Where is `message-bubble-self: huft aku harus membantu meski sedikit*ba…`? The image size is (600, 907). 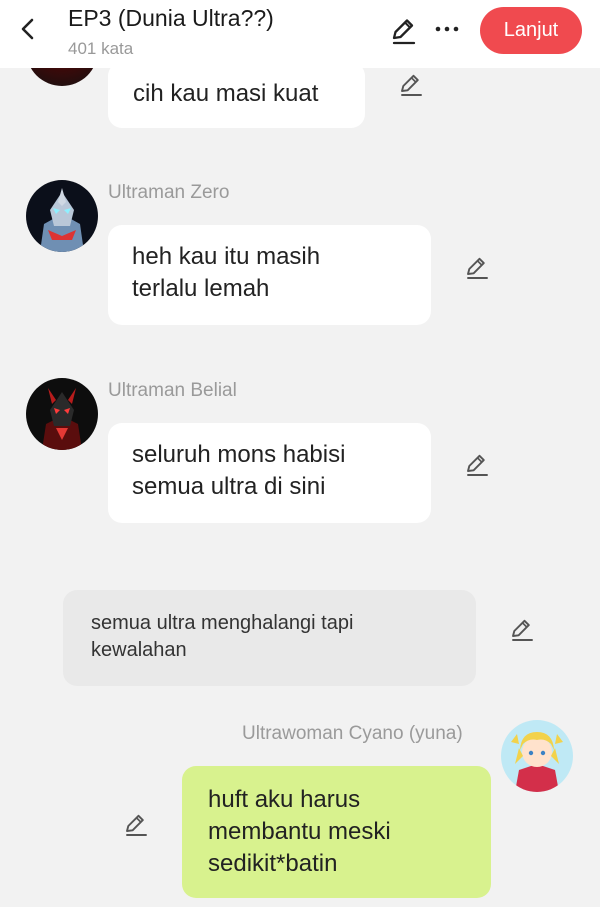 message-bubble-self: huft aku harus membantu meski sedikit*ba… is located at coordinates (336, 832).